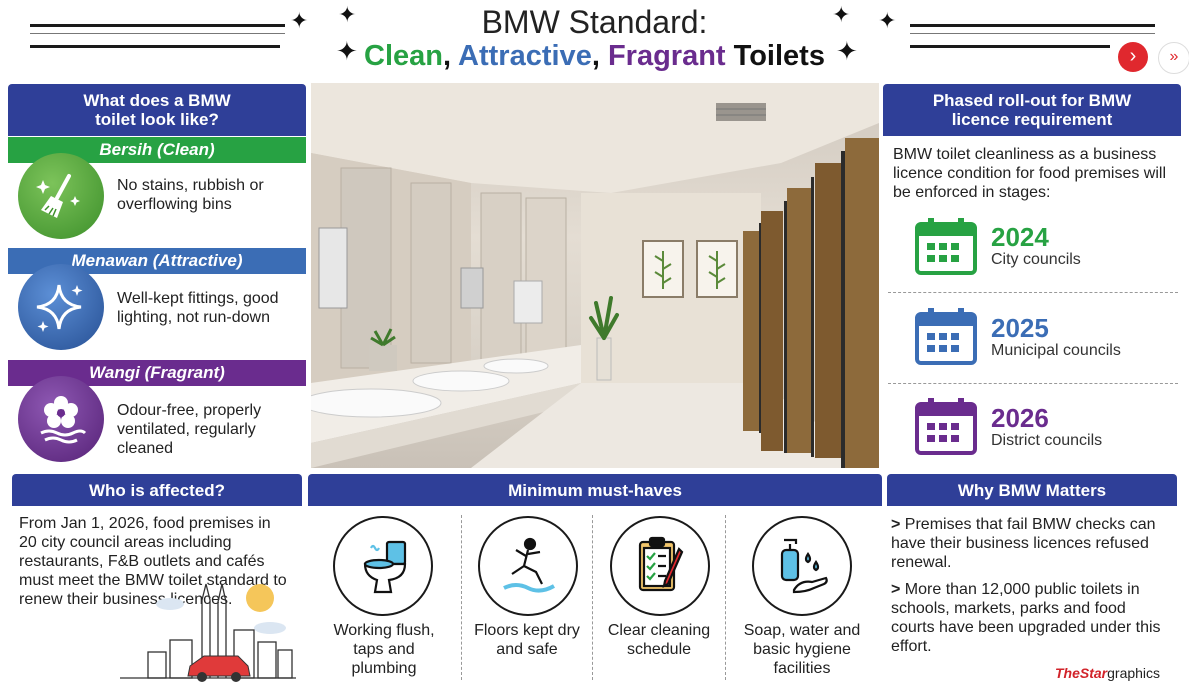 Image resolution: width=1189 pixels, height=687 pixels. I want to click on left-panel-heading-text: What does a BMW toilet look like?, so click(157, 110).